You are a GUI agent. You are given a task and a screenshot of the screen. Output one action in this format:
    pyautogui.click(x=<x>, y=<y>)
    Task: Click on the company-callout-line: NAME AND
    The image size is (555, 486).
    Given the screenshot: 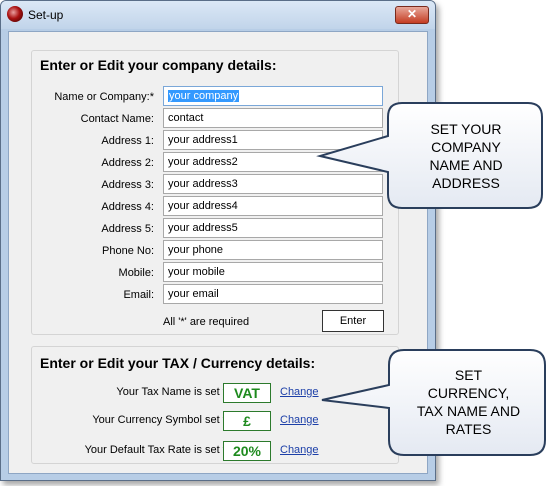 What is the action you would take?
    pyautogui.click(x=466, y=165)
    